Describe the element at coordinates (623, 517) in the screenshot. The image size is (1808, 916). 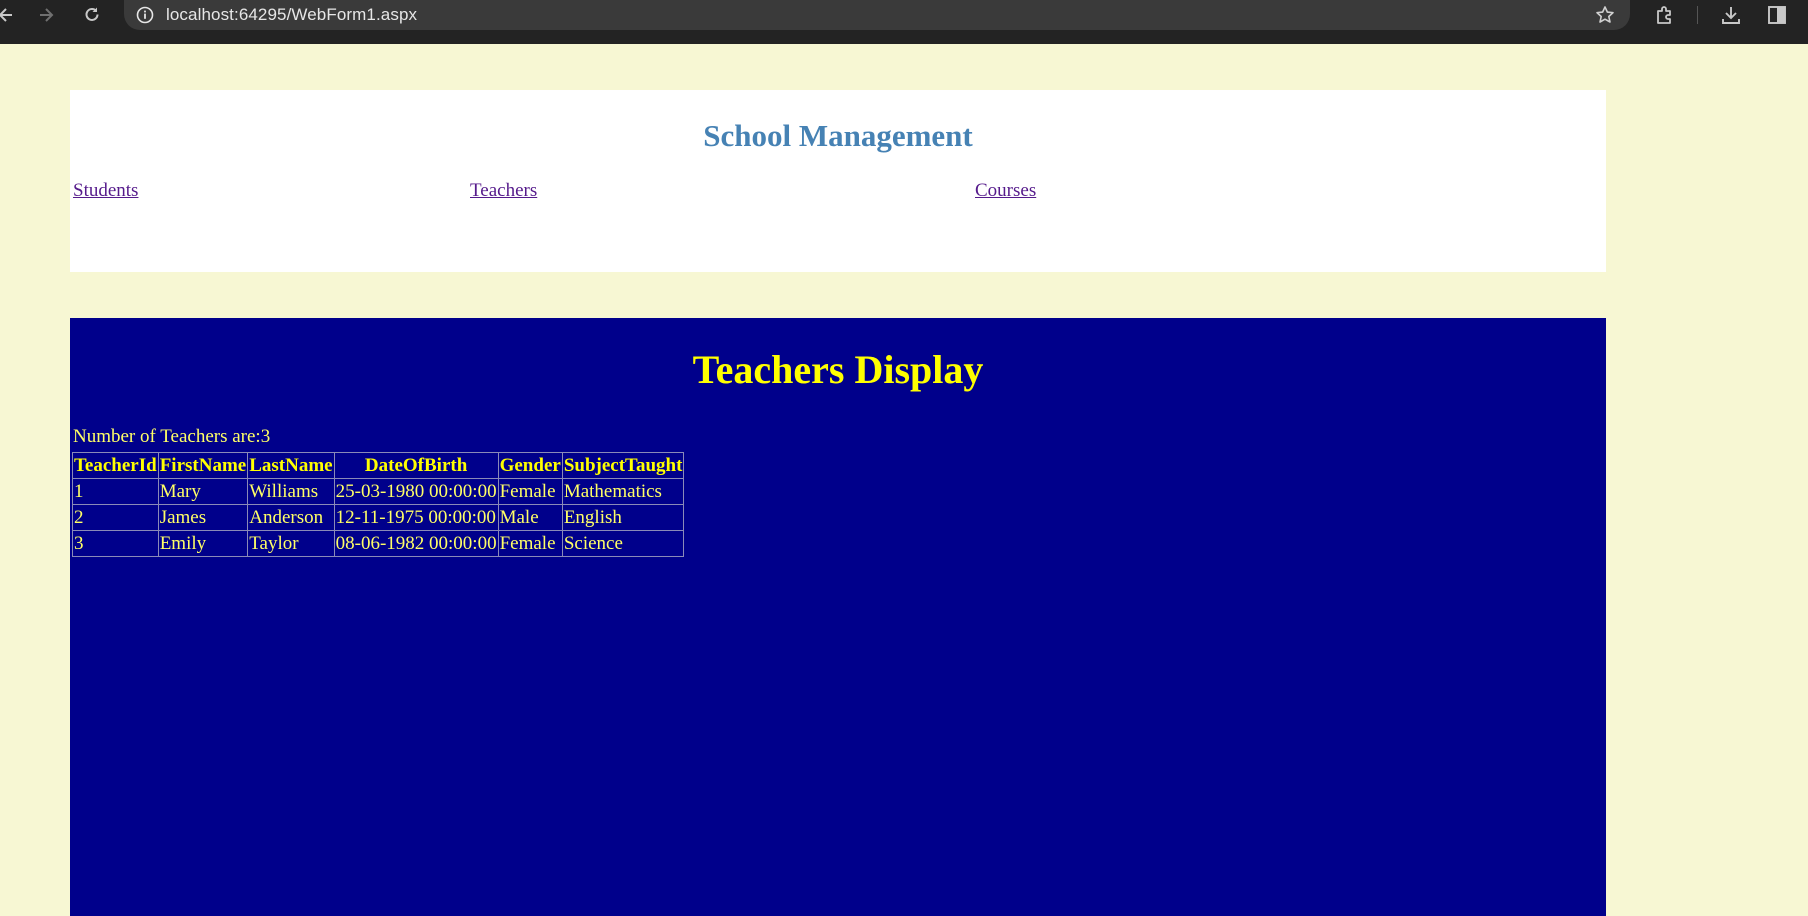
I see `table-cell: English` at that location.